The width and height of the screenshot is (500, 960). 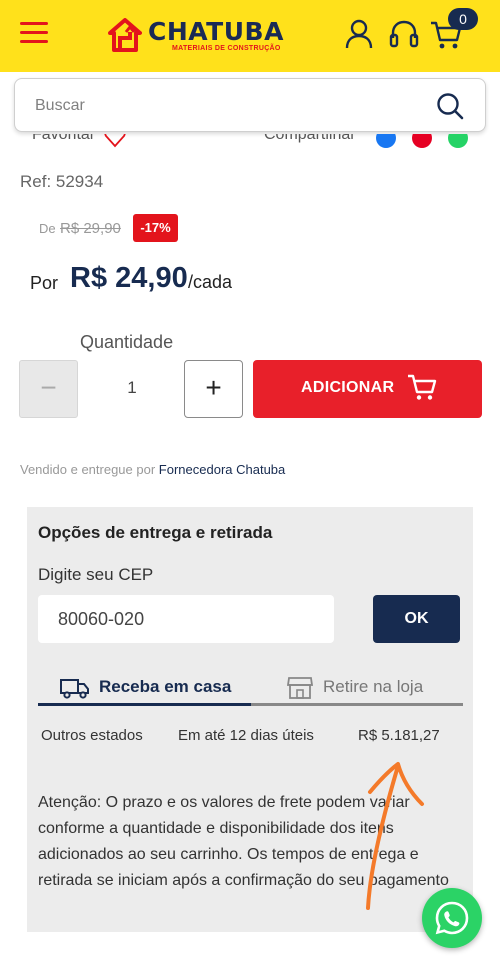 What do you see at coordinates (210, 282) in the screenshot?
I see `price-unit: /cada` at bounding box center [210, 282].